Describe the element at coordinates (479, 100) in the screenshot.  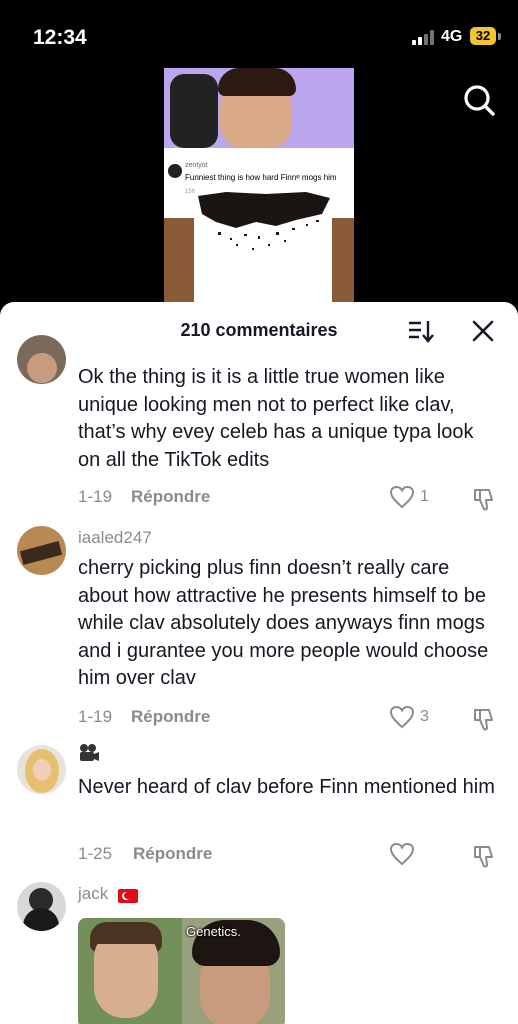
I see `search-icon` at that location.